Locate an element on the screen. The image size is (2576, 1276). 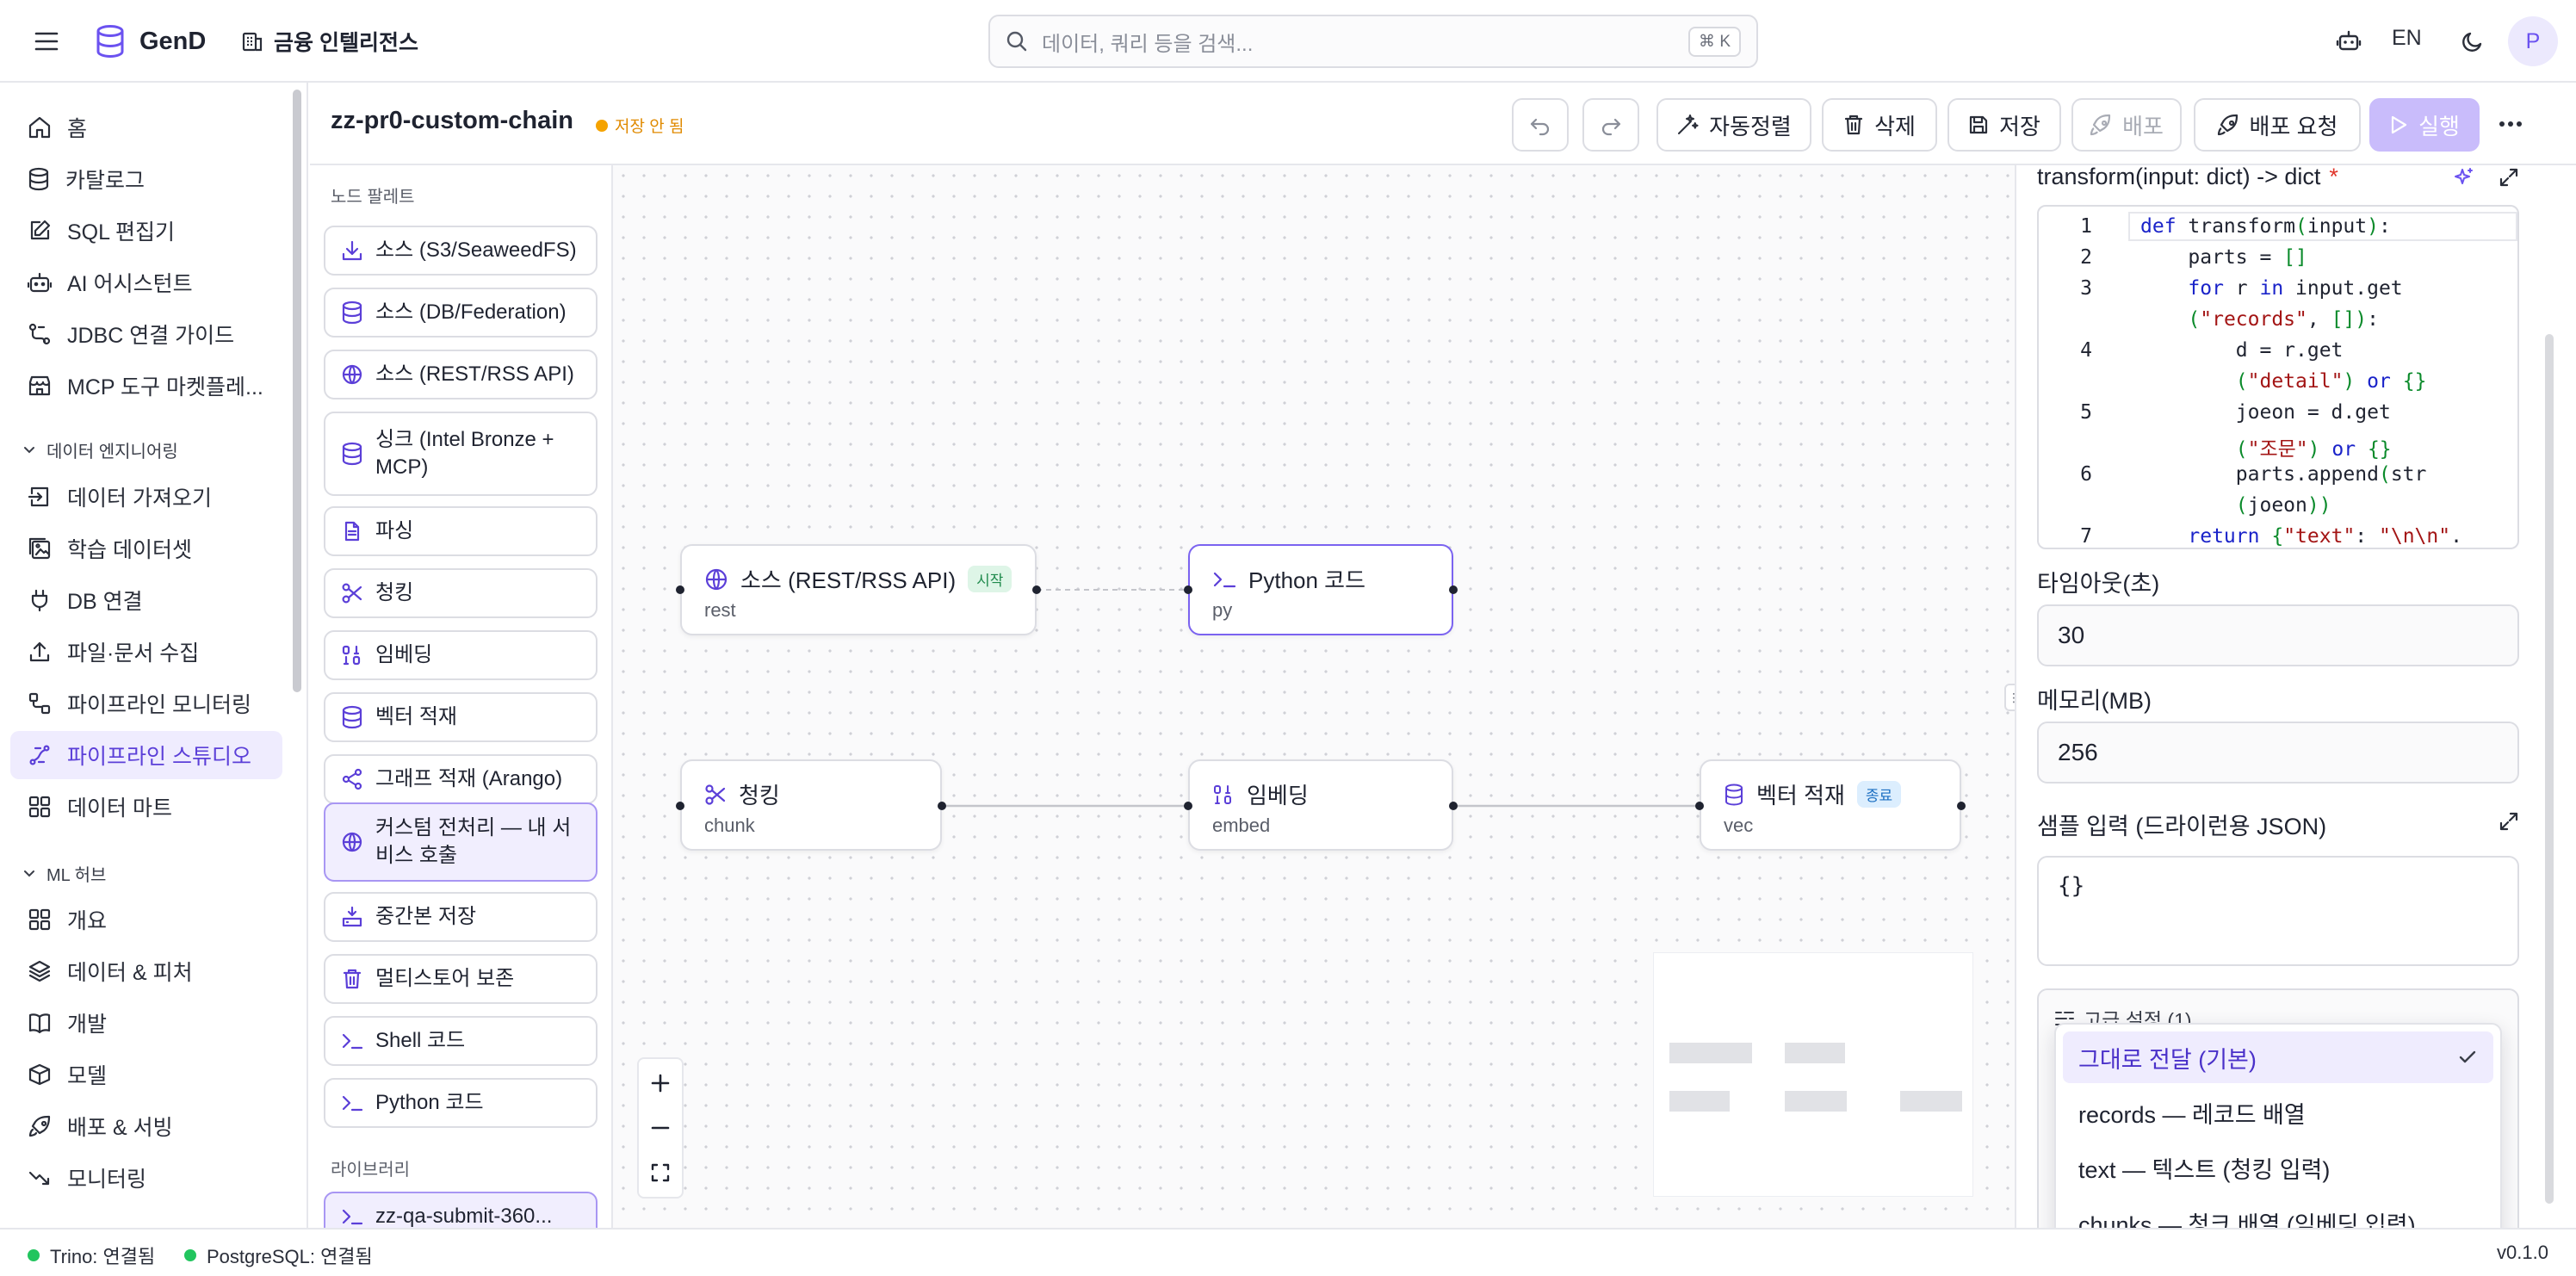
menu-icon is located at coordinates (46, 41).